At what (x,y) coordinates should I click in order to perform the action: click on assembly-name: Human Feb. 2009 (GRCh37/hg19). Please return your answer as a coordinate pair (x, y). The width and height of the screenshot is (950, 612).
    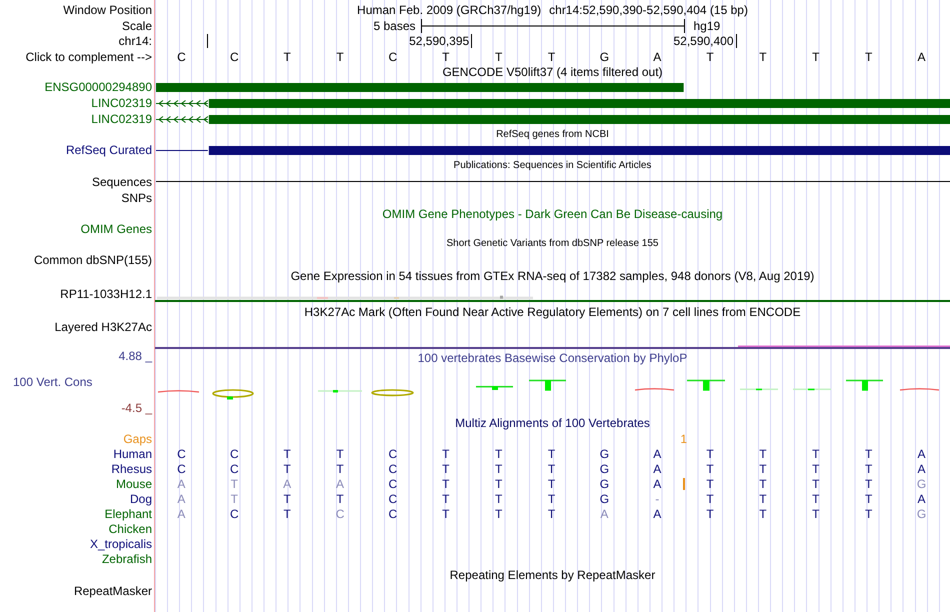
    Looking at the image, I should click on (449, 10).